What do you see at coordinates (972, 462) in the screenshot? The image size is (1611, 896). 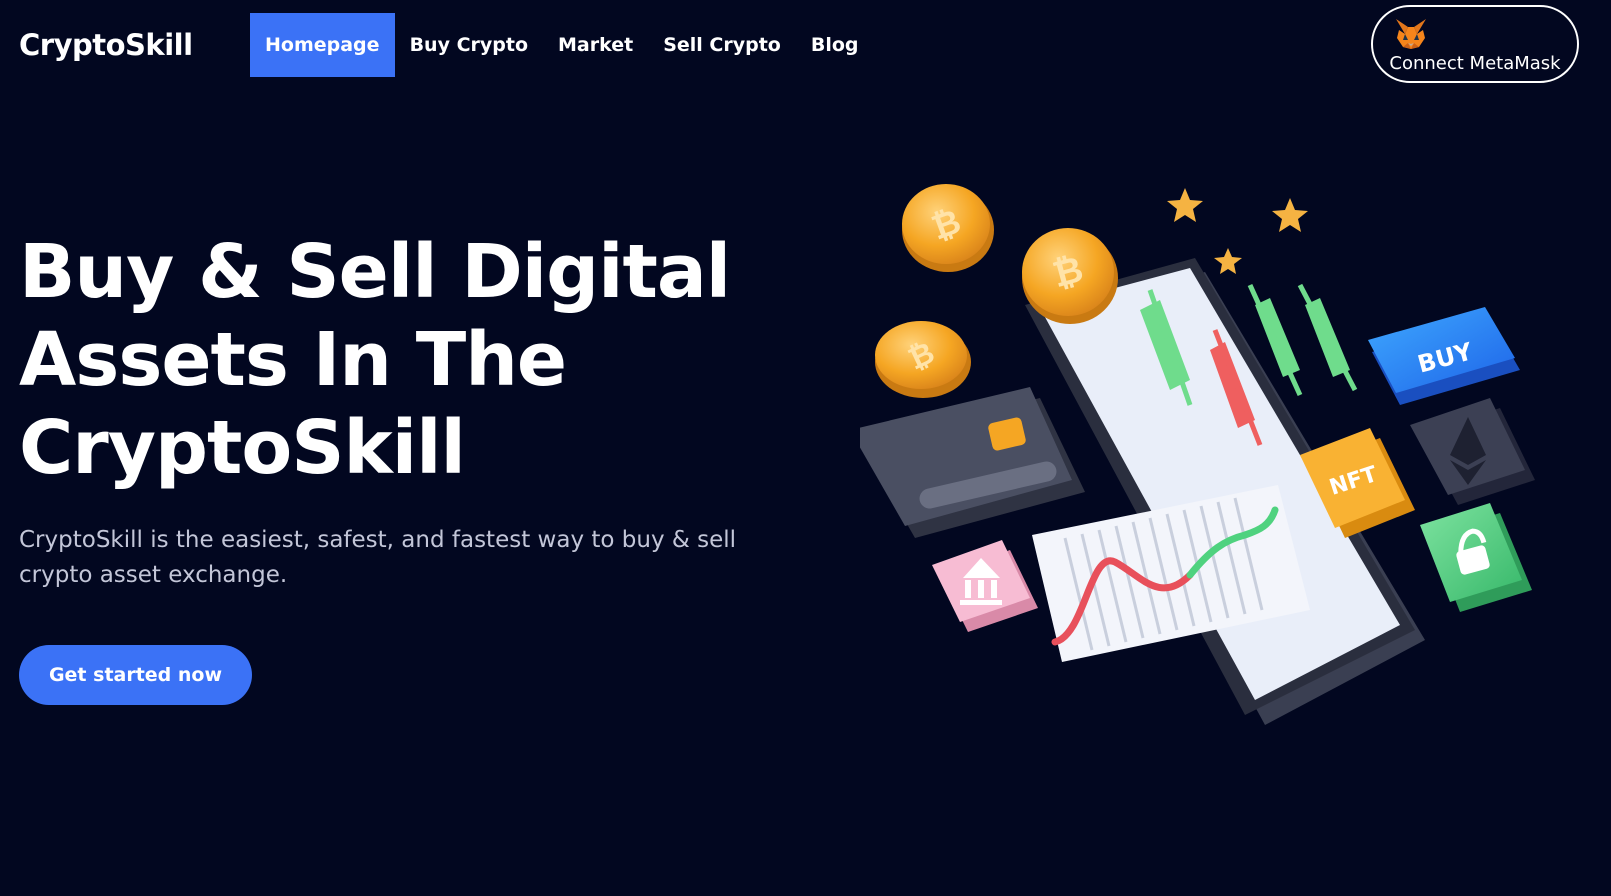 I see `credit-card-icon` at bounding box center [972, 462].